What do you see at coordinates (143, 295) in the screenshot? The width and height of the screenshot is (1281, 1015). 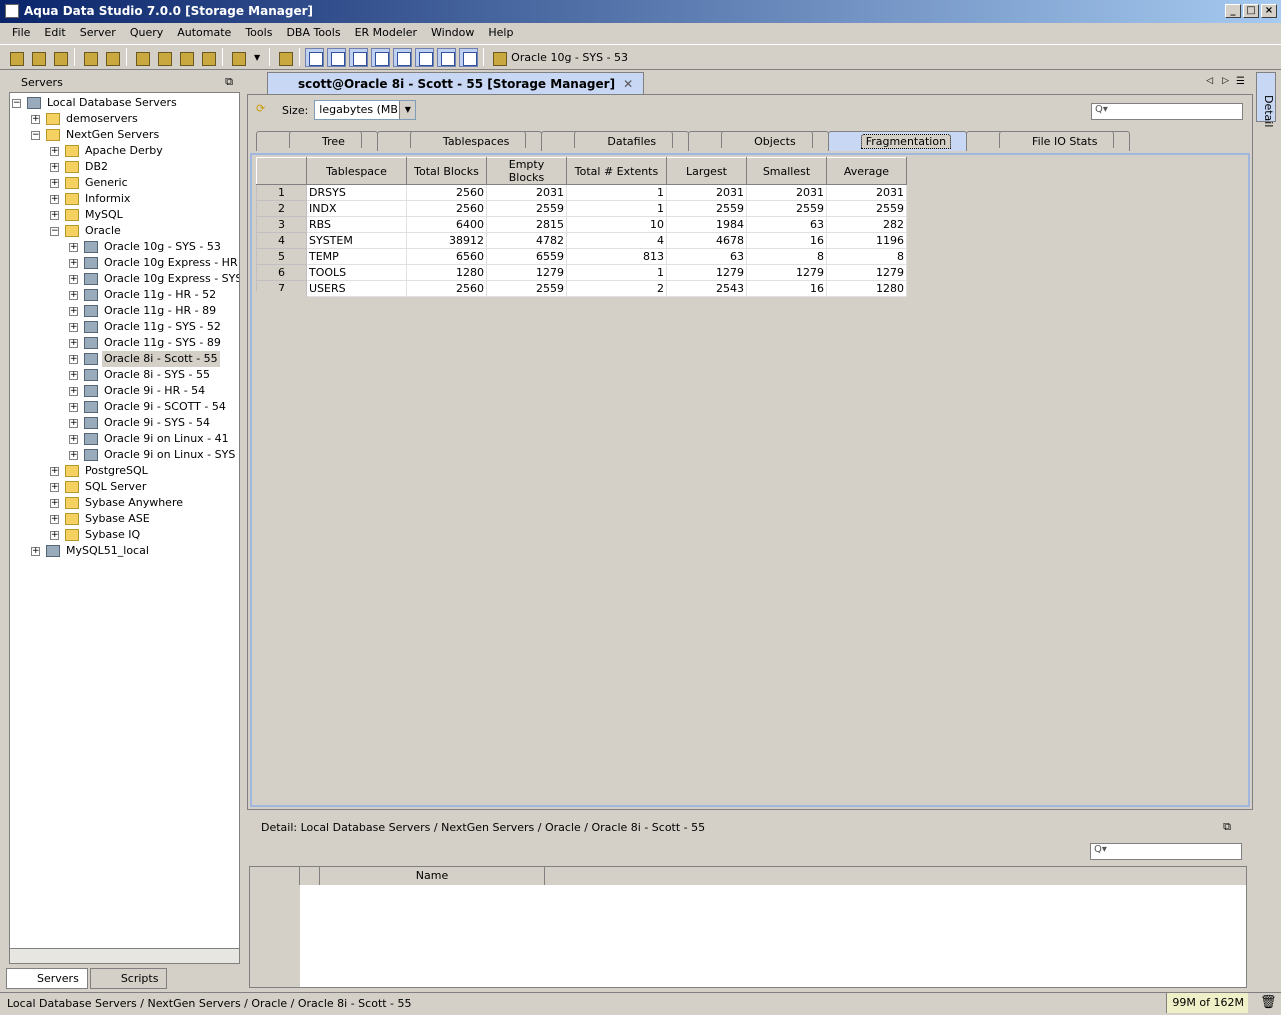 I see `tree-item: + Oracle 11g - HR - 52` at bounding box center [143, 295].